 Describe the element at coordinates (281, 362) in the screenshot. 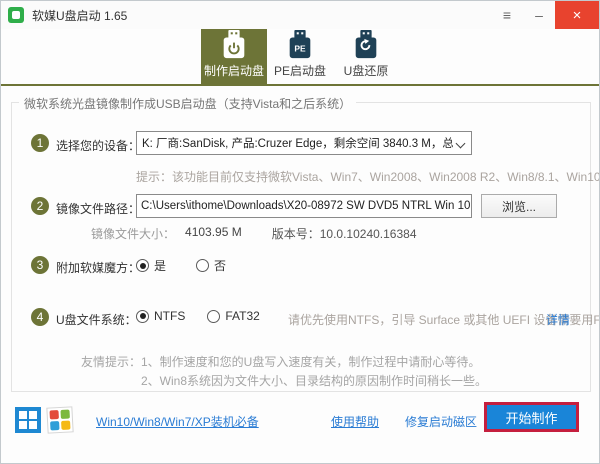

I see `tips-line1: 友情提示：1、制作速度和您的U盘写入速度有关，制作过程中请耐心等待。` at that location.